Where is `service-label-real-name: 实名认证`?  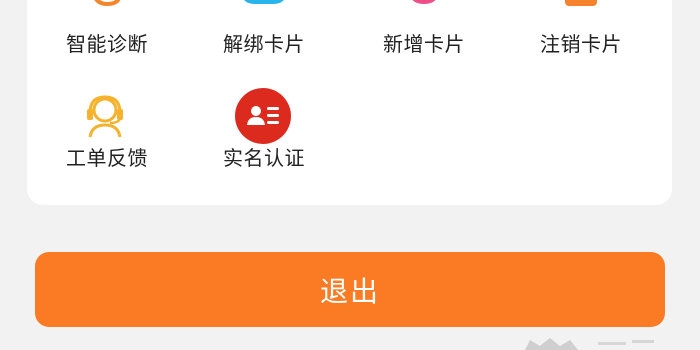
service-label-real-name: 实名认证 is located at coordinates (264, 158).